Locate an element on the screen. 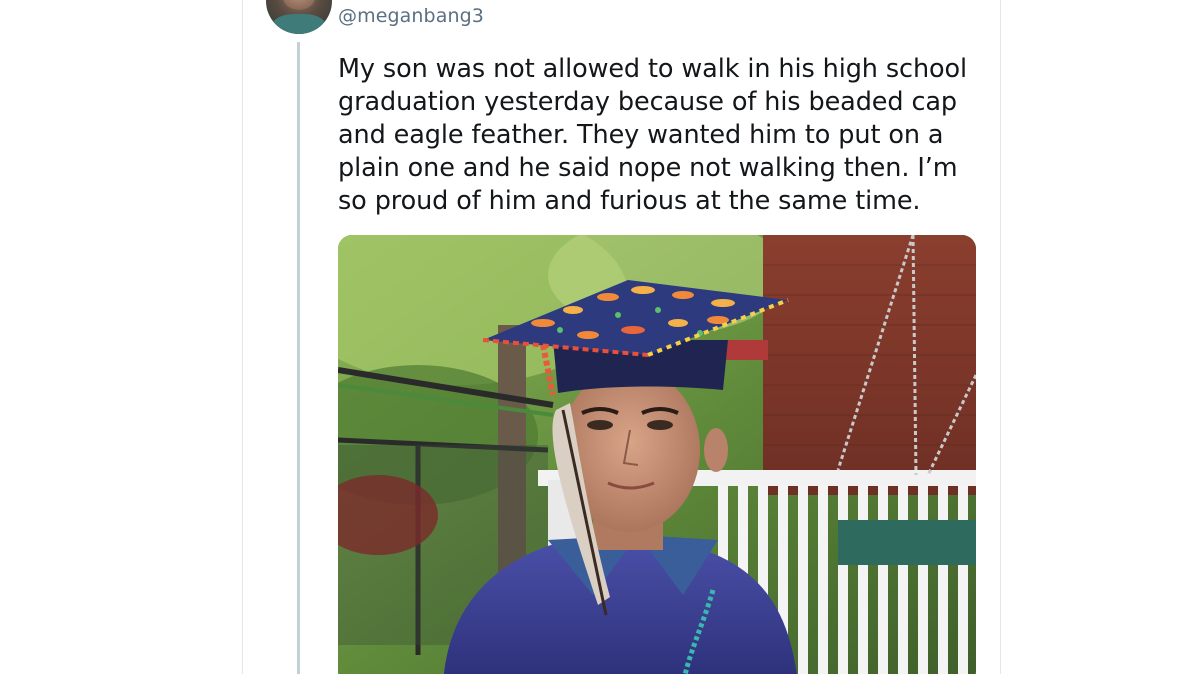  user-handle: @meganbang3 is located at coordinates (411, 16).